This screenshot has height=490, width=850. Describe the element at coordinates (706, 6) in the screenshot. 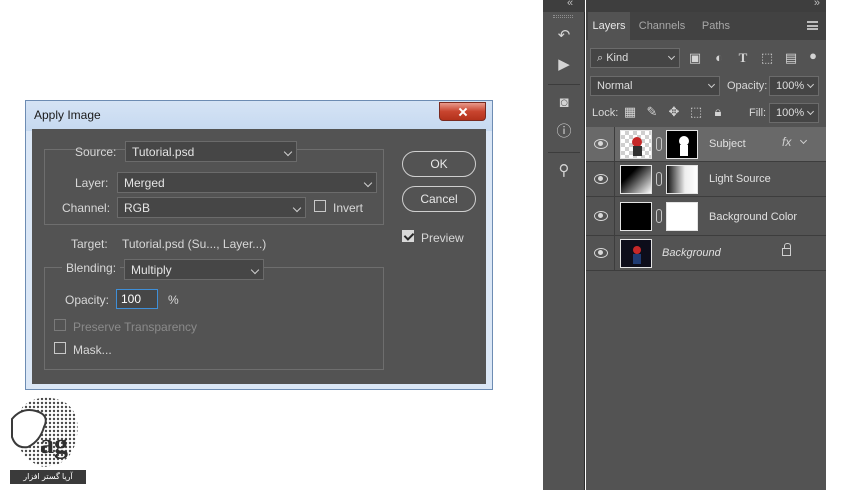

I see `panel-topbar` at that location.